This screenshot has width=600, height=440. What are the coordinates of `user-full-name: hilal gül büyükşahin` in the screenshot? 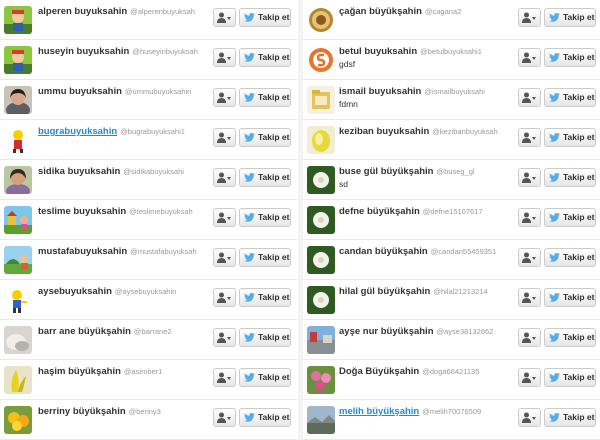 It's located at (384, 291).